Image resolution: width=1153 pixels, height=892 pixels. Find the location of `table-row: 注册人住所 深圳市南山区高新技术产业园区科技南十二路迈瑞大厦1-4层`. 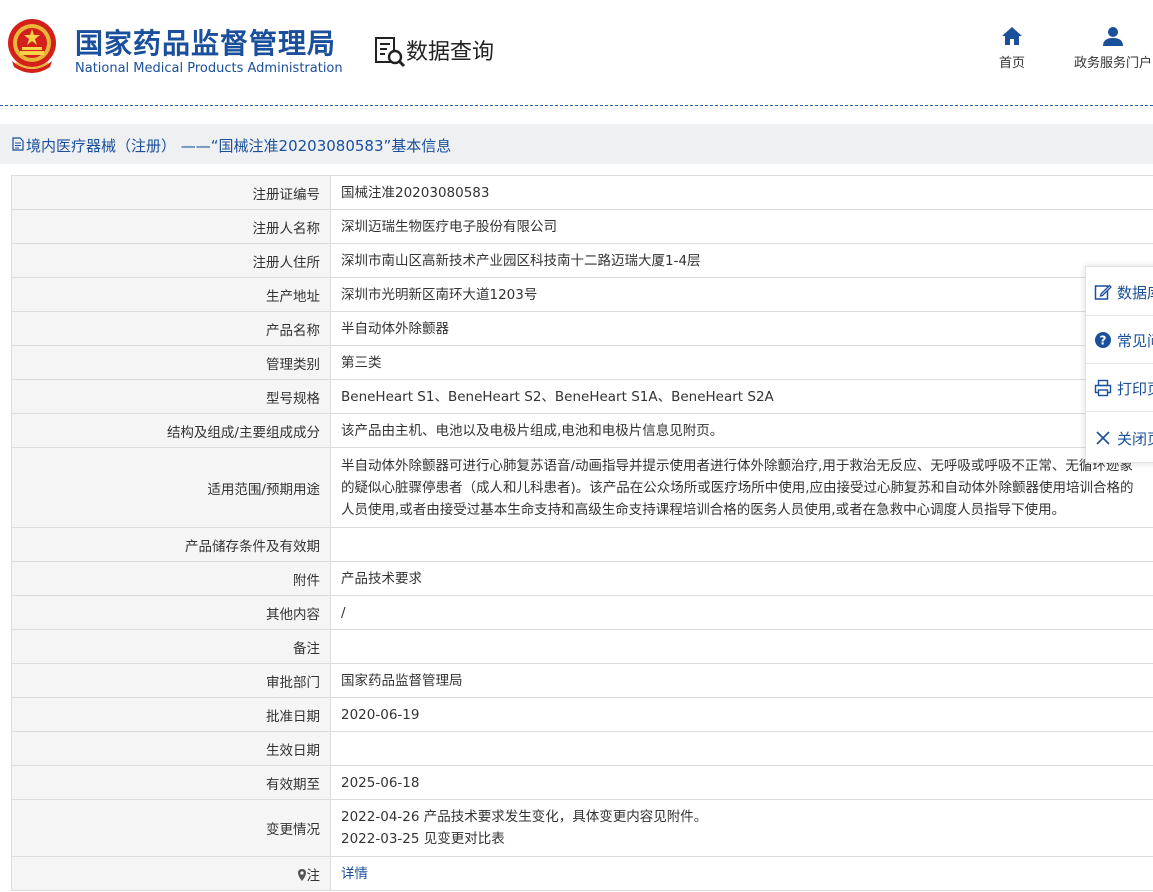

table-row: 注册人住所 深圳市南山区高新技术产业园区科技南十二路迈瑞大厦1-4层 is located at coordinates (582, 260).